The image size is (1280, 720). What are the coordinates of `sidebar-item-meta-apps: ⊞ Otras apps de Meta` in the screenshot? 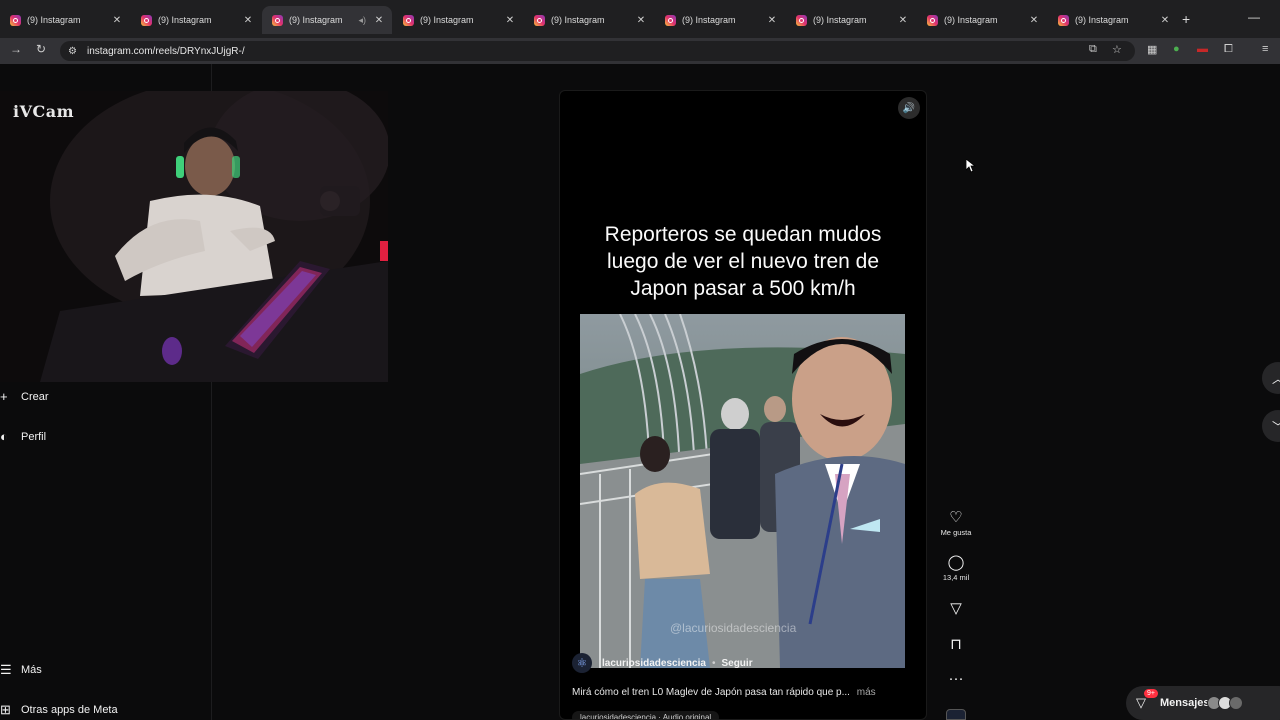 It's located at (59, 710).